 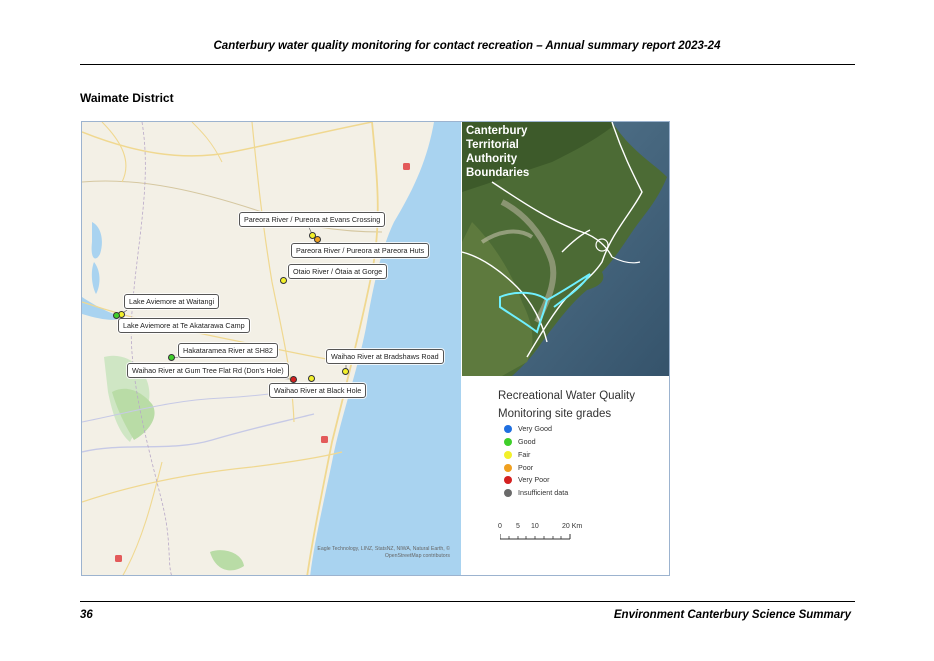 What do you see at coordinates (566, 396) in the screenshot?
I see `legend-title-line-1: Recreational Water Quality` at bounding box center [566, 396].